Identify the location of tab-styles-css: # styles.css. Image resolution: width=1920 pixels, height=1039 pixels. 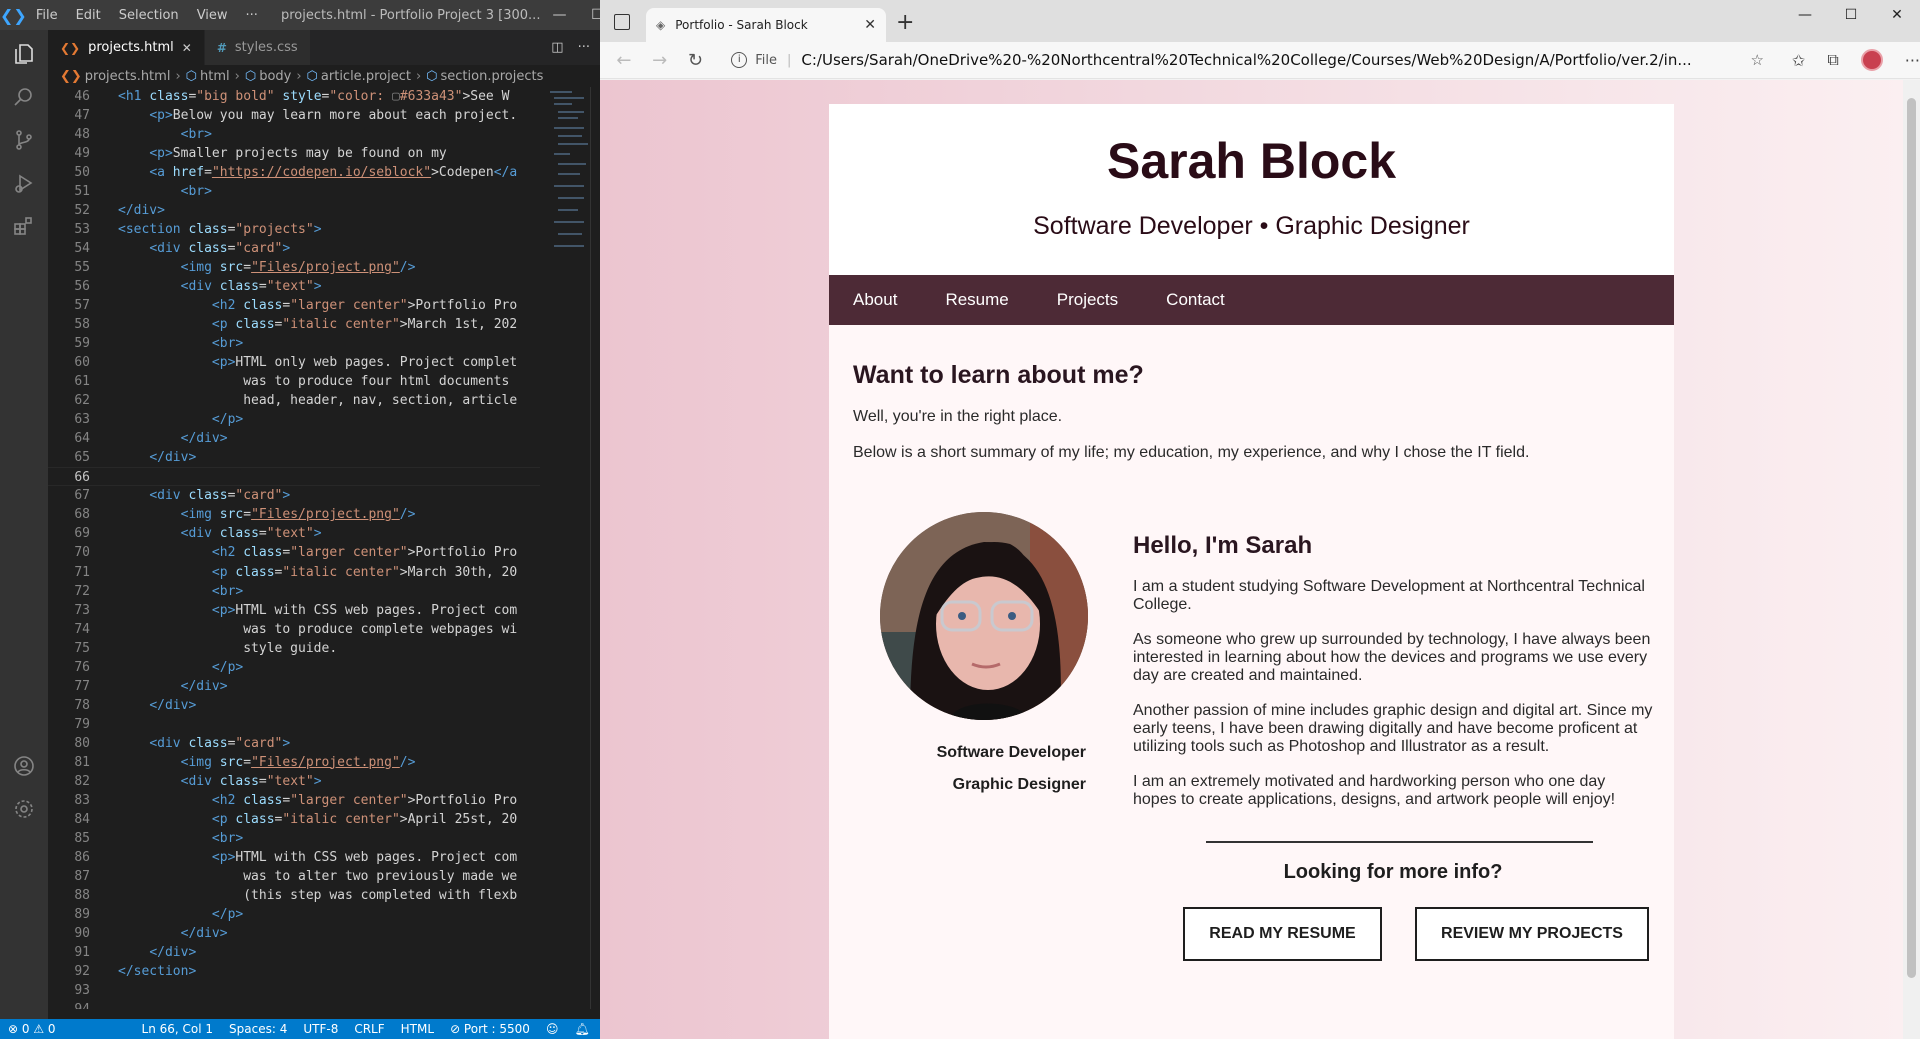
(257, 47).